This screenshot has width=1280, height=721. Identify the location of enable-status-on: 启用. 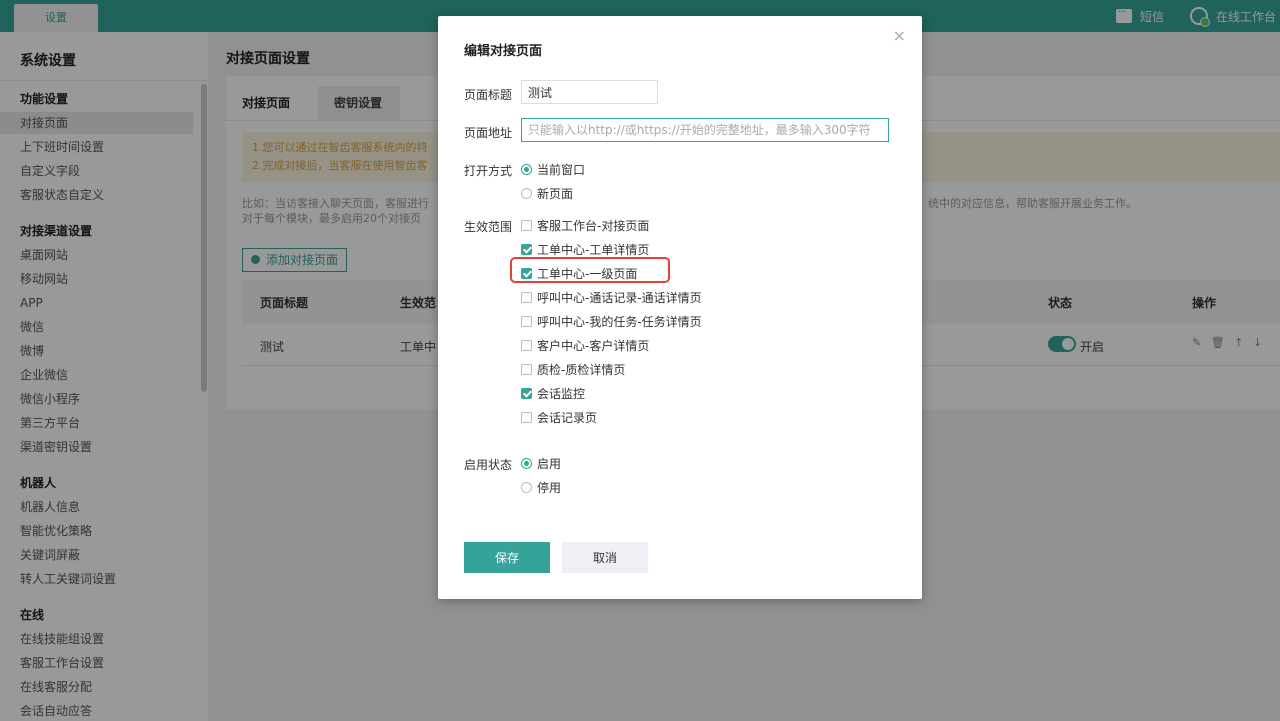
(541, 463).